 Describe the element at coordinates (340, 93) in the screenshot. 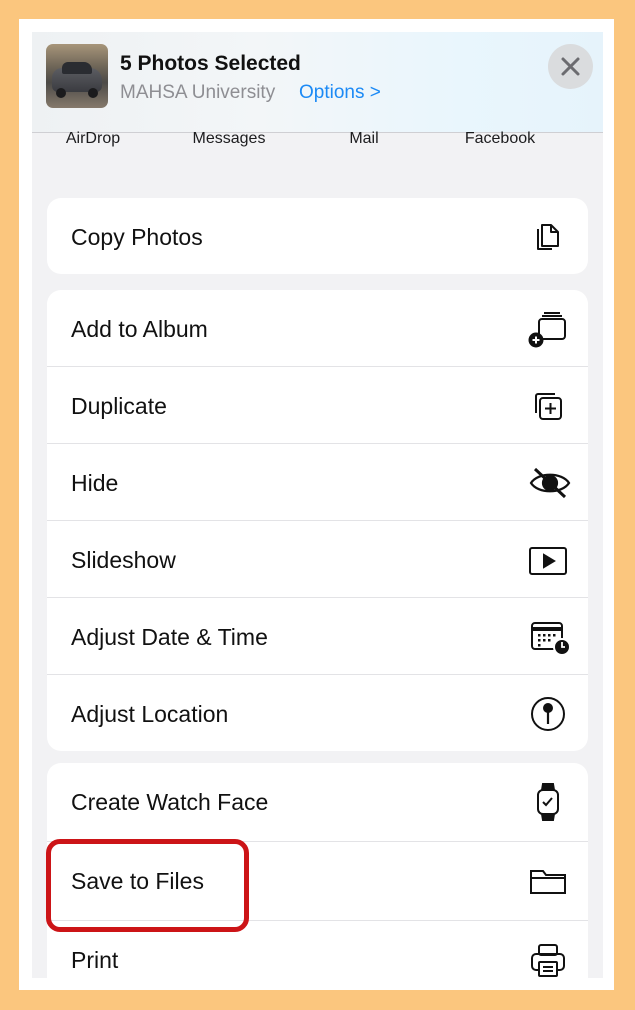

I see `options-link: Options >` at that location.